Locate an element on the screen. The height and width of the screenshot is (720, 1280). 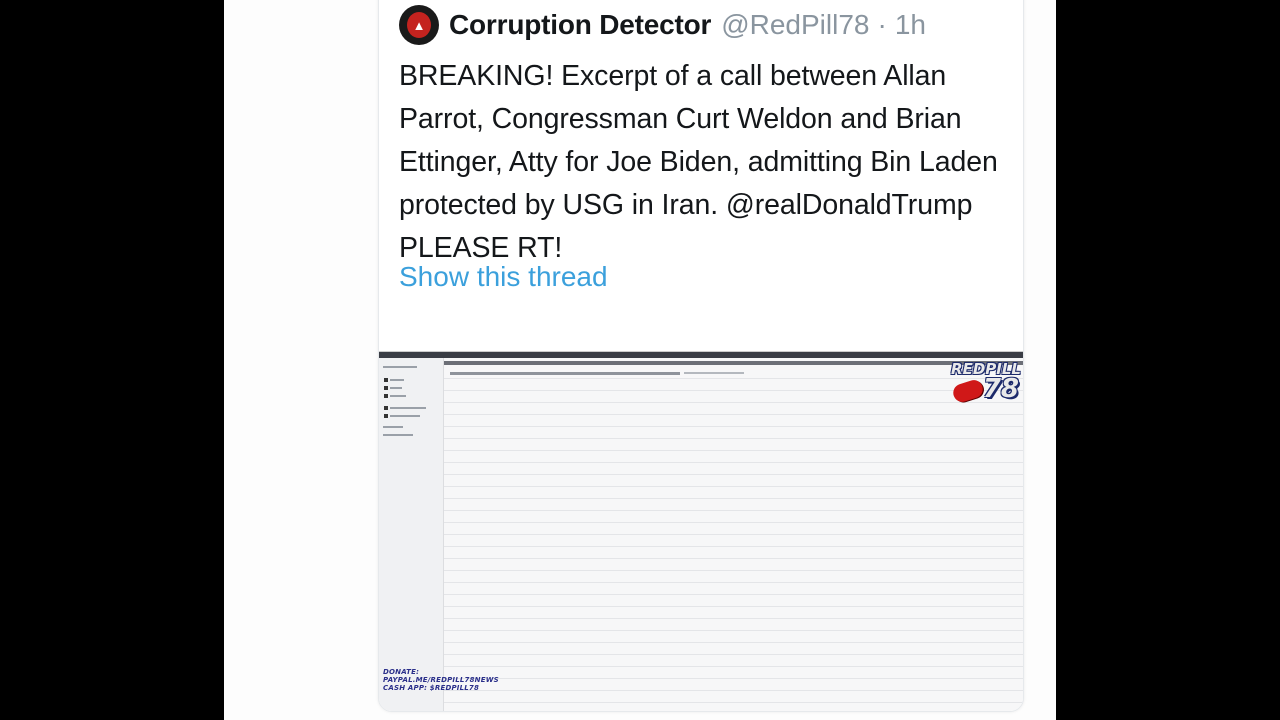
tweet-timestamp: 1h is located at coordinates (910, 25).